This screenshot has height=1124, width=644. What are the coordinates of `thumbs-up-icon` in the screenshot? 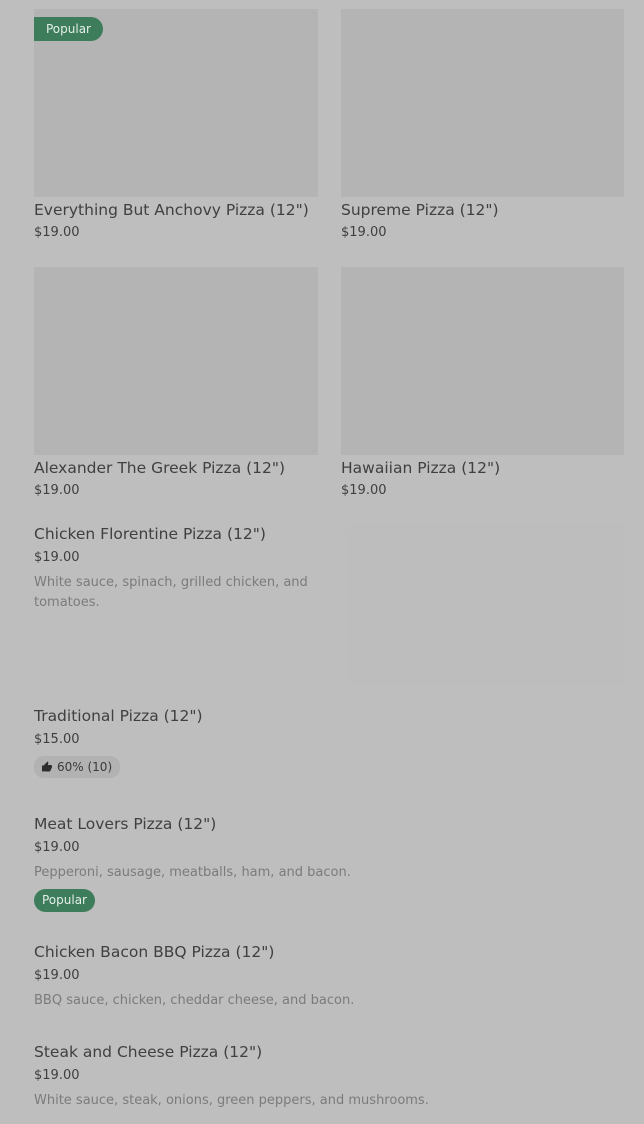 It's located at (47, 766).